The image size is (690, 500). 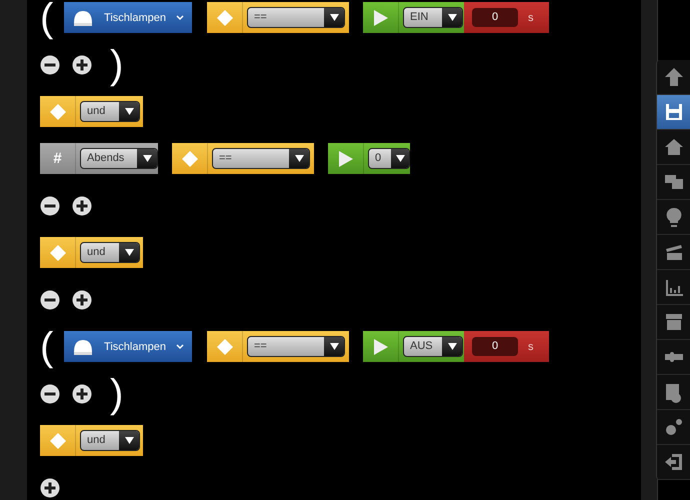 I want to click on value-dropdown: EIN, so click(x=433, y=17).